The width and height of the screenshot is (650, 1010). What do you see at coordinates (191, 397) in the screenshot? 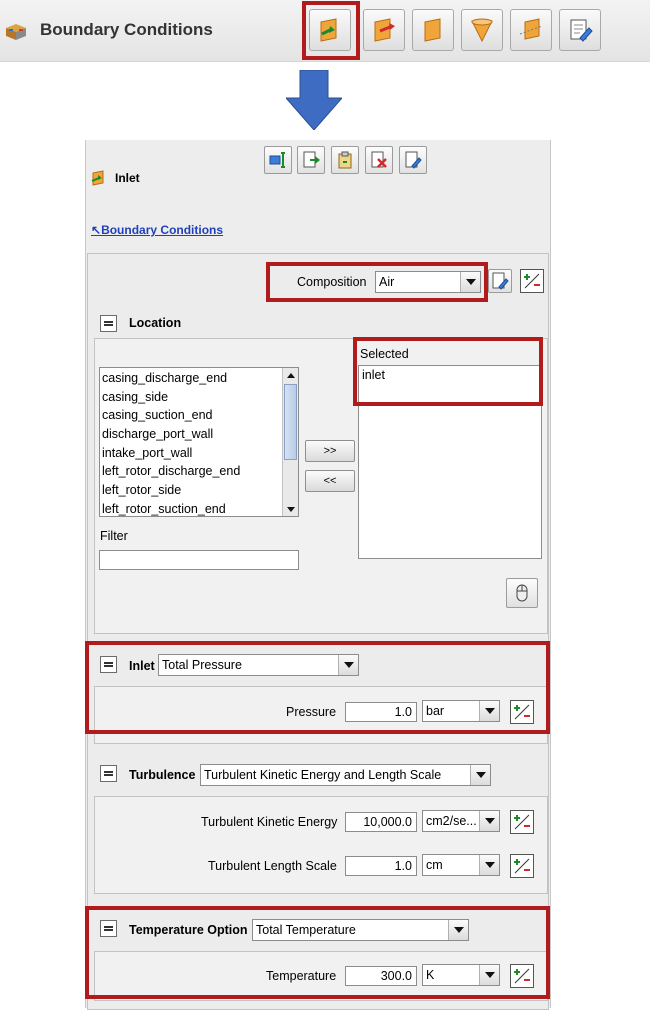
I see `list-item: casing_side` at bounding box center [191, 397].